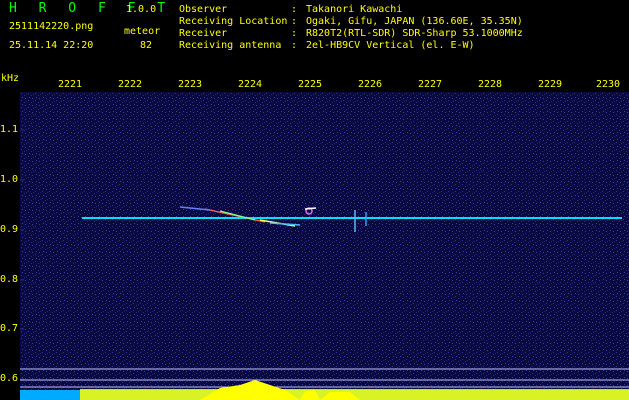 This screenshot has height=400, width=629. Describe the element at coordinates (414, 33) in the screenshot. I see `receiver-value: R820T2(RTL-SDR) SDR-Sharp 53.1000MHz` at that location.